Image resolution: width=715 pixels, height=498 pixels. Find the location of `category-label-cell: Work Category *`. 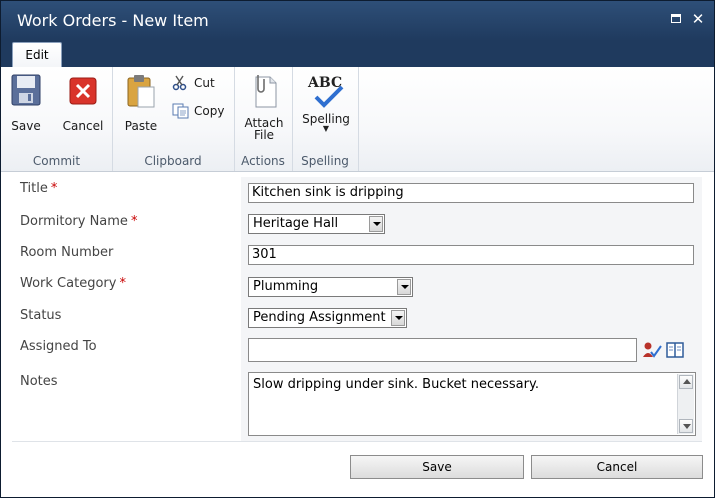

category-label-cell: Work Category * is located at coordinates (126, 287).